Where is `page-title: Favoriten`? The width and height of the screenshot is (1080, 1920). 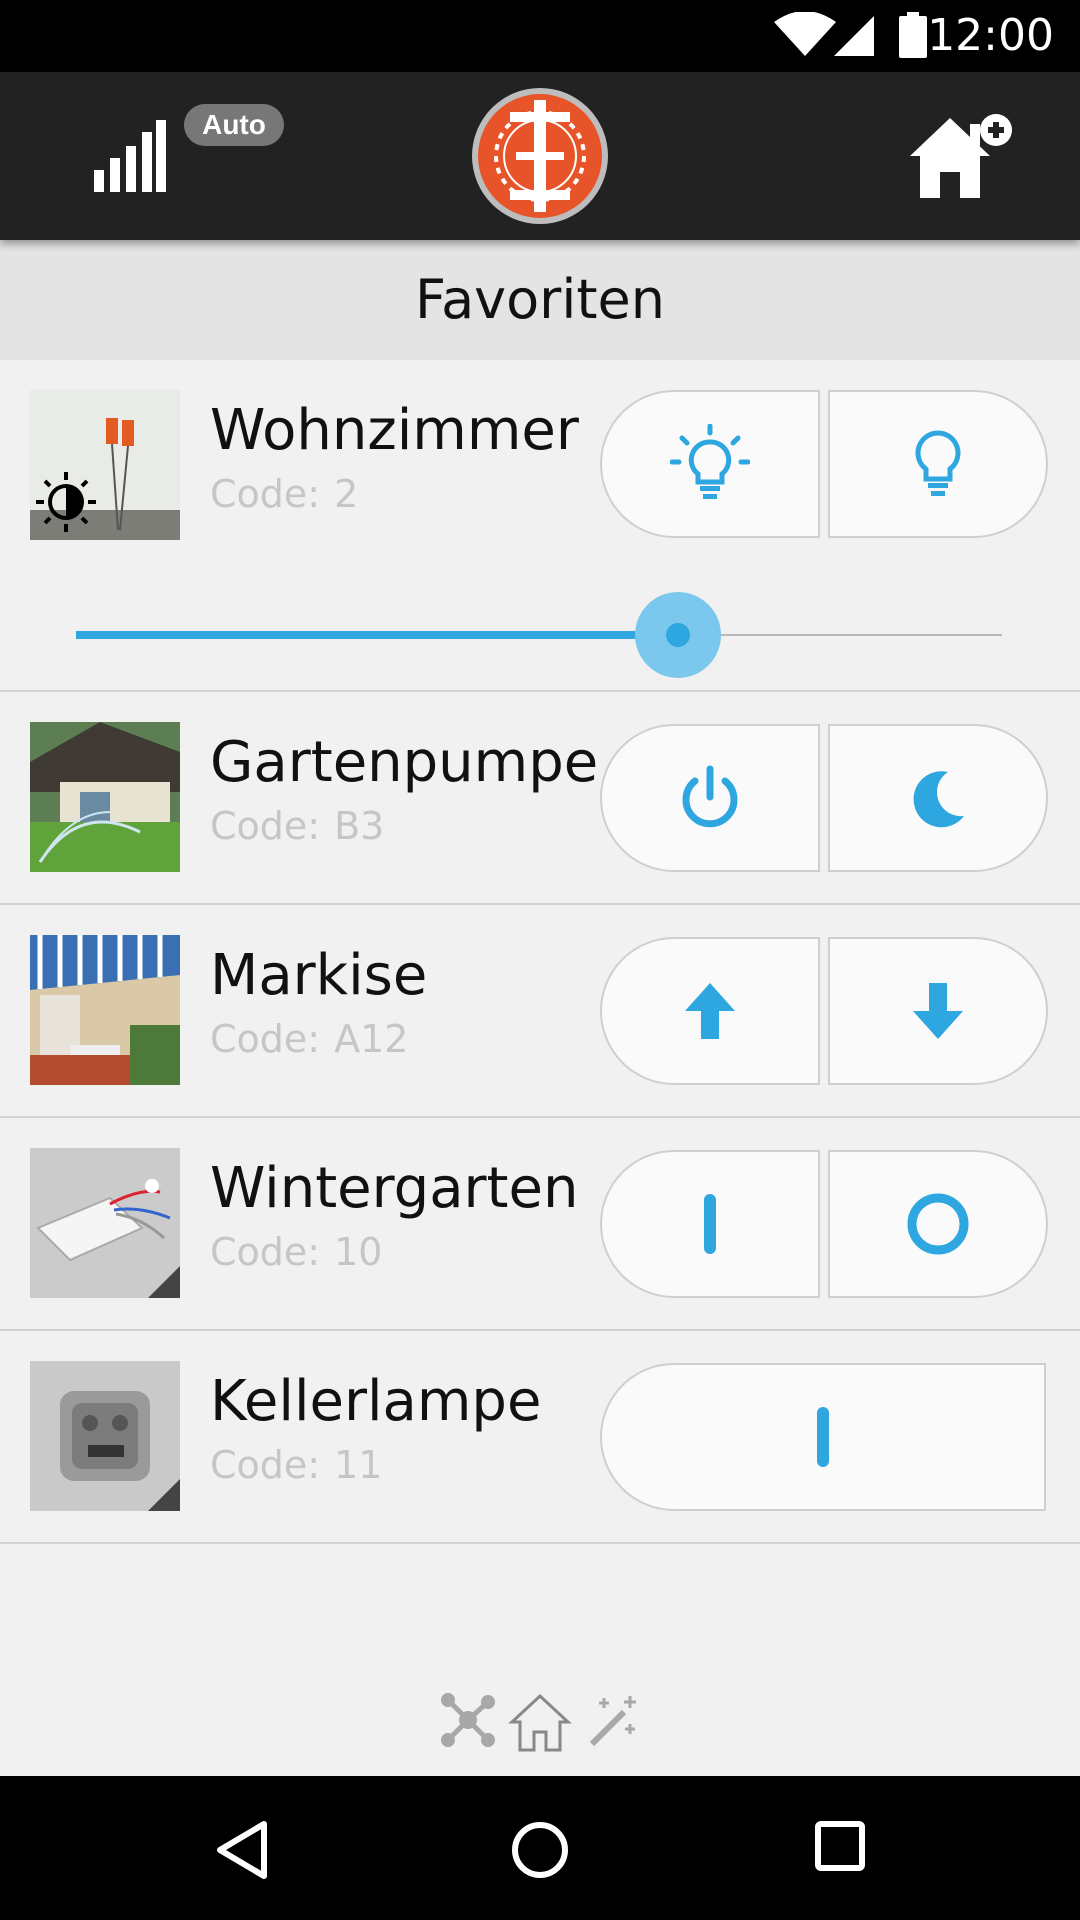 page-title: Favoriten is located at coordinates (539, 299).